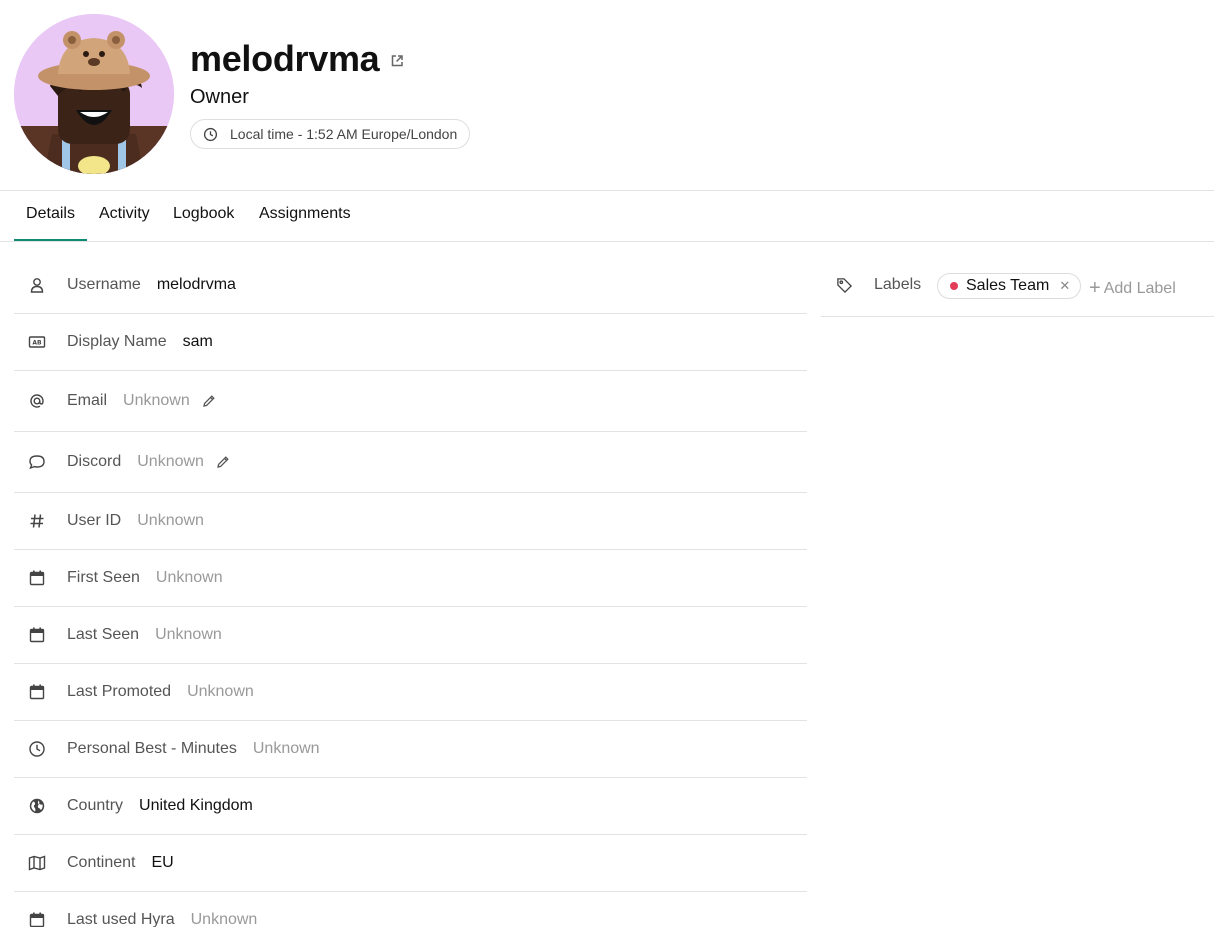  I want to click on label-chip: Sales Team ✕, so click(1009, 286).